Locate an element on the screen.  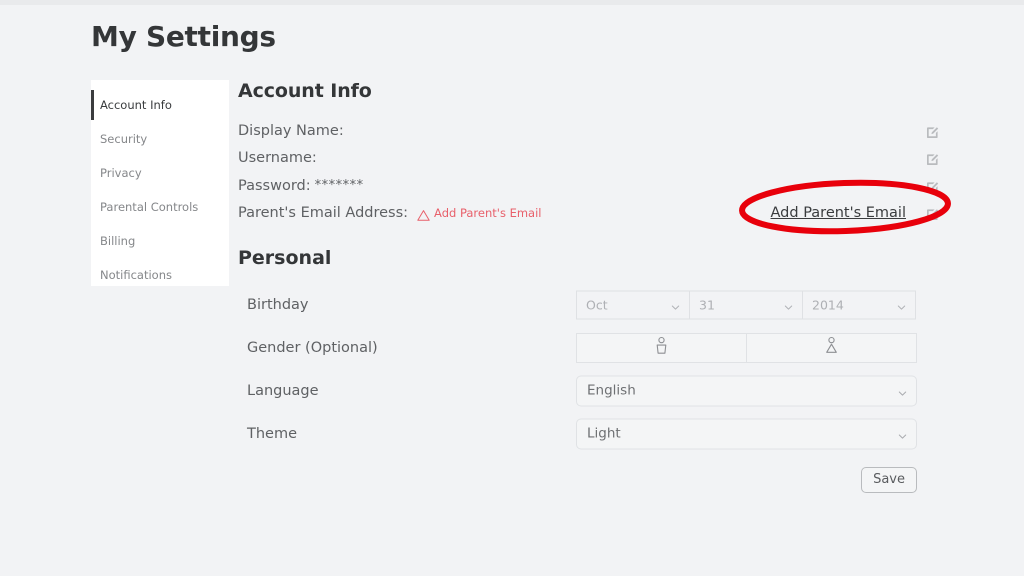
warning-triangle-icon is located at coordinates (423, 214).